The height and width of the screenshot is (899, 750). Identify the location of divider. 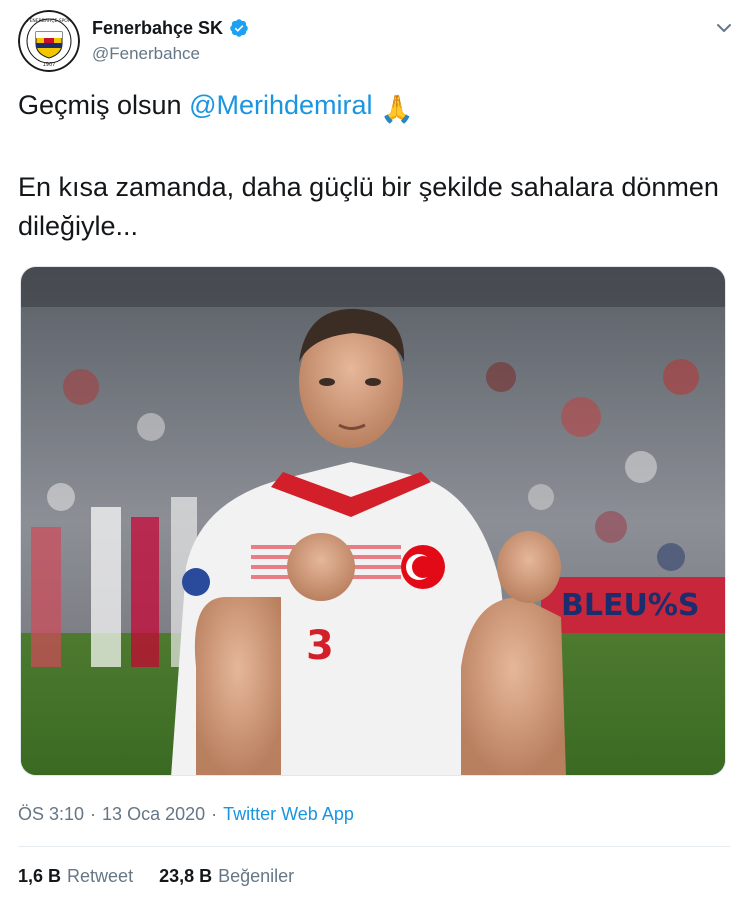
(374, 846).